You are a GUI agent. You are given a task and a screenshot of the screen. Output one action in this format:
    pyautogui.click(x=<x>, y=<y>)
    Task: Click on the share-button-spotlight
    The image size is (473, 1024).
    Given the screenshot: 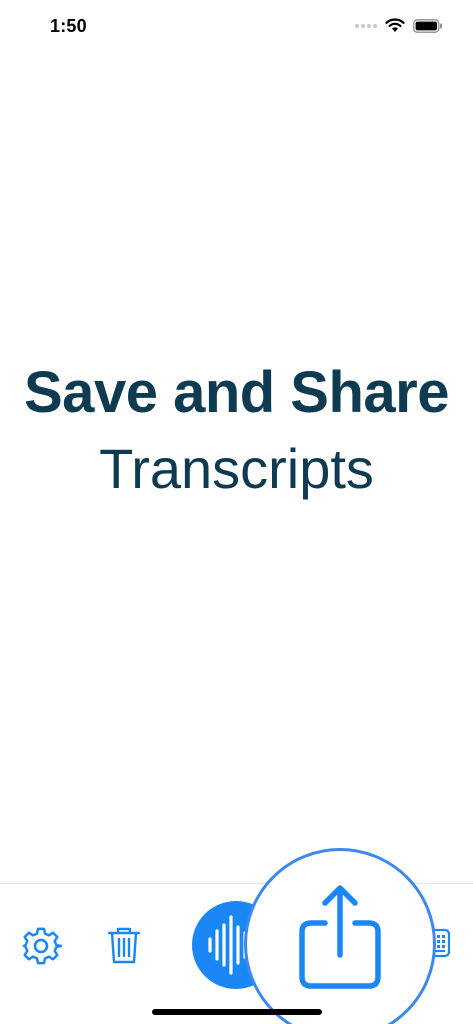 What is the action you would take?
    pyautogui.click(x=340, y=936)
    